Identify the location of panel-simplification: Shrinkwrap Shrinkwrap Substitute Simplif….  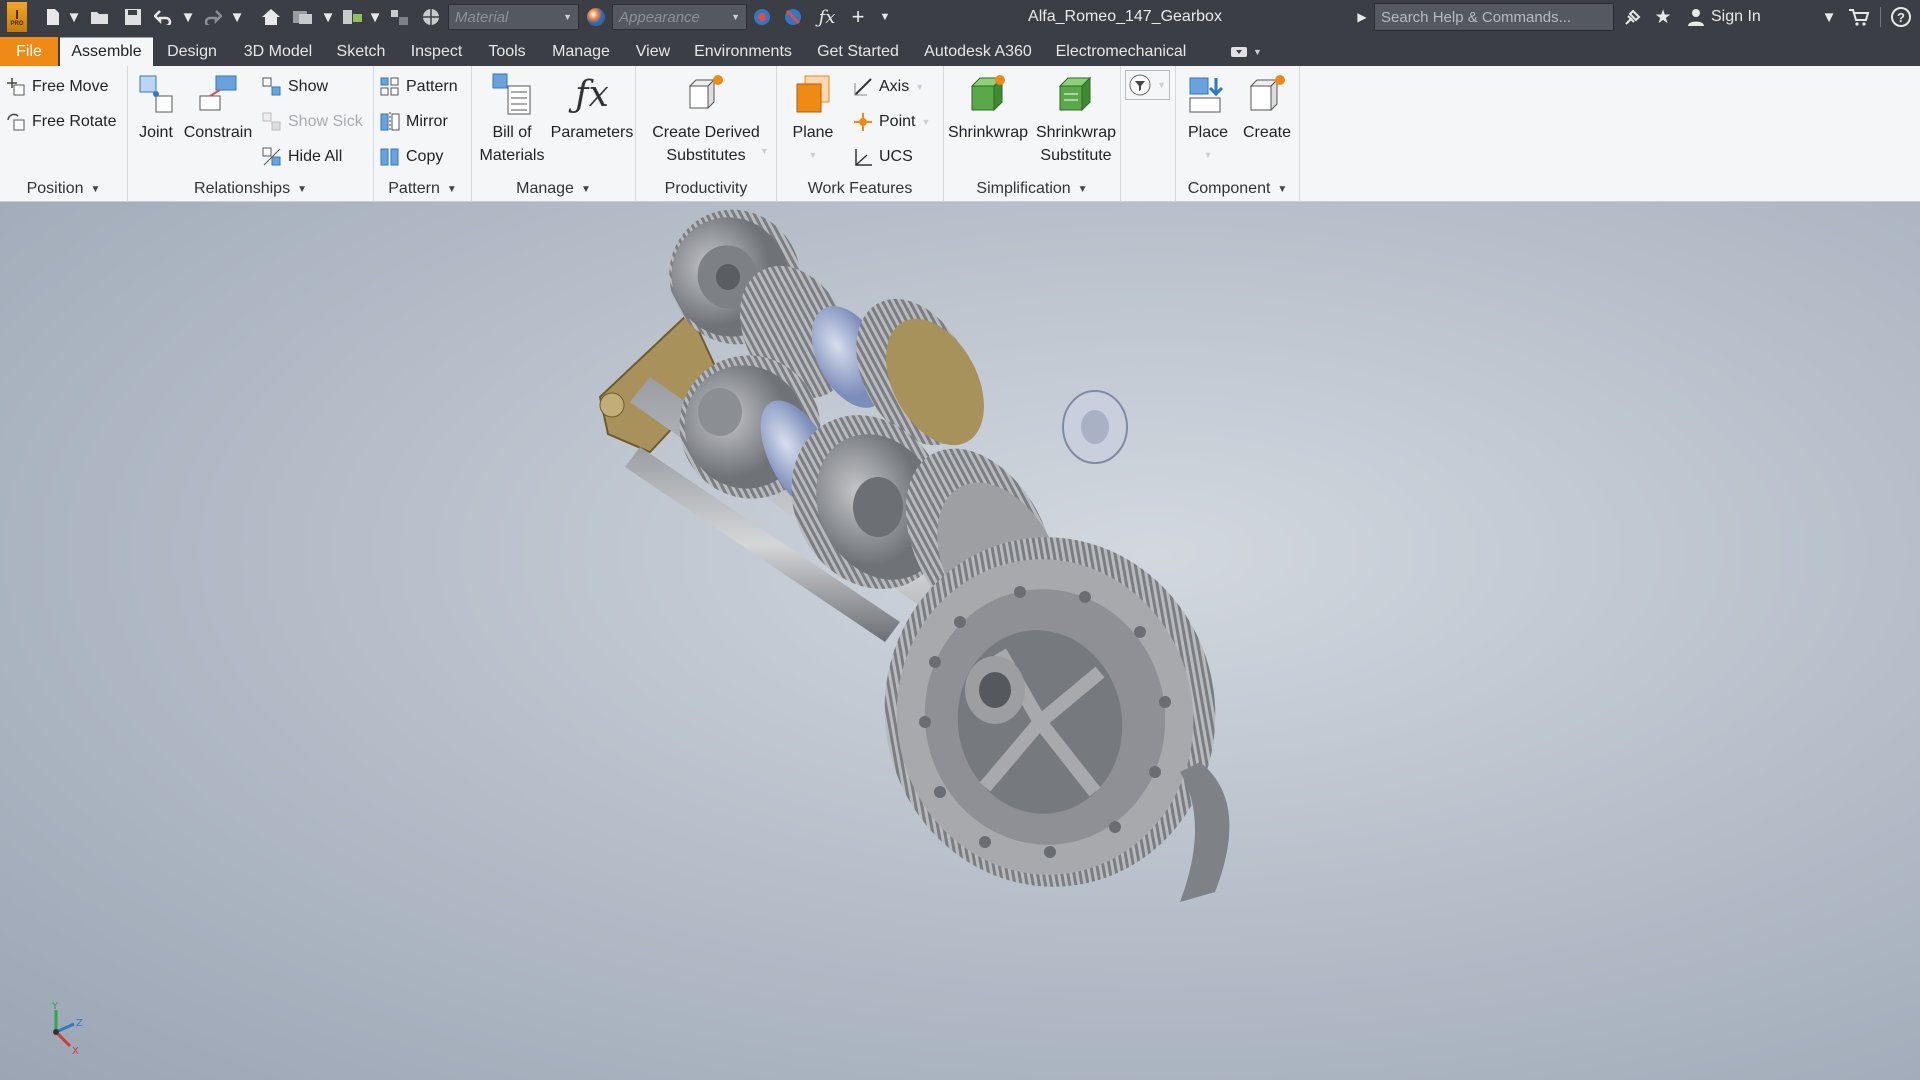
(1032, 134).